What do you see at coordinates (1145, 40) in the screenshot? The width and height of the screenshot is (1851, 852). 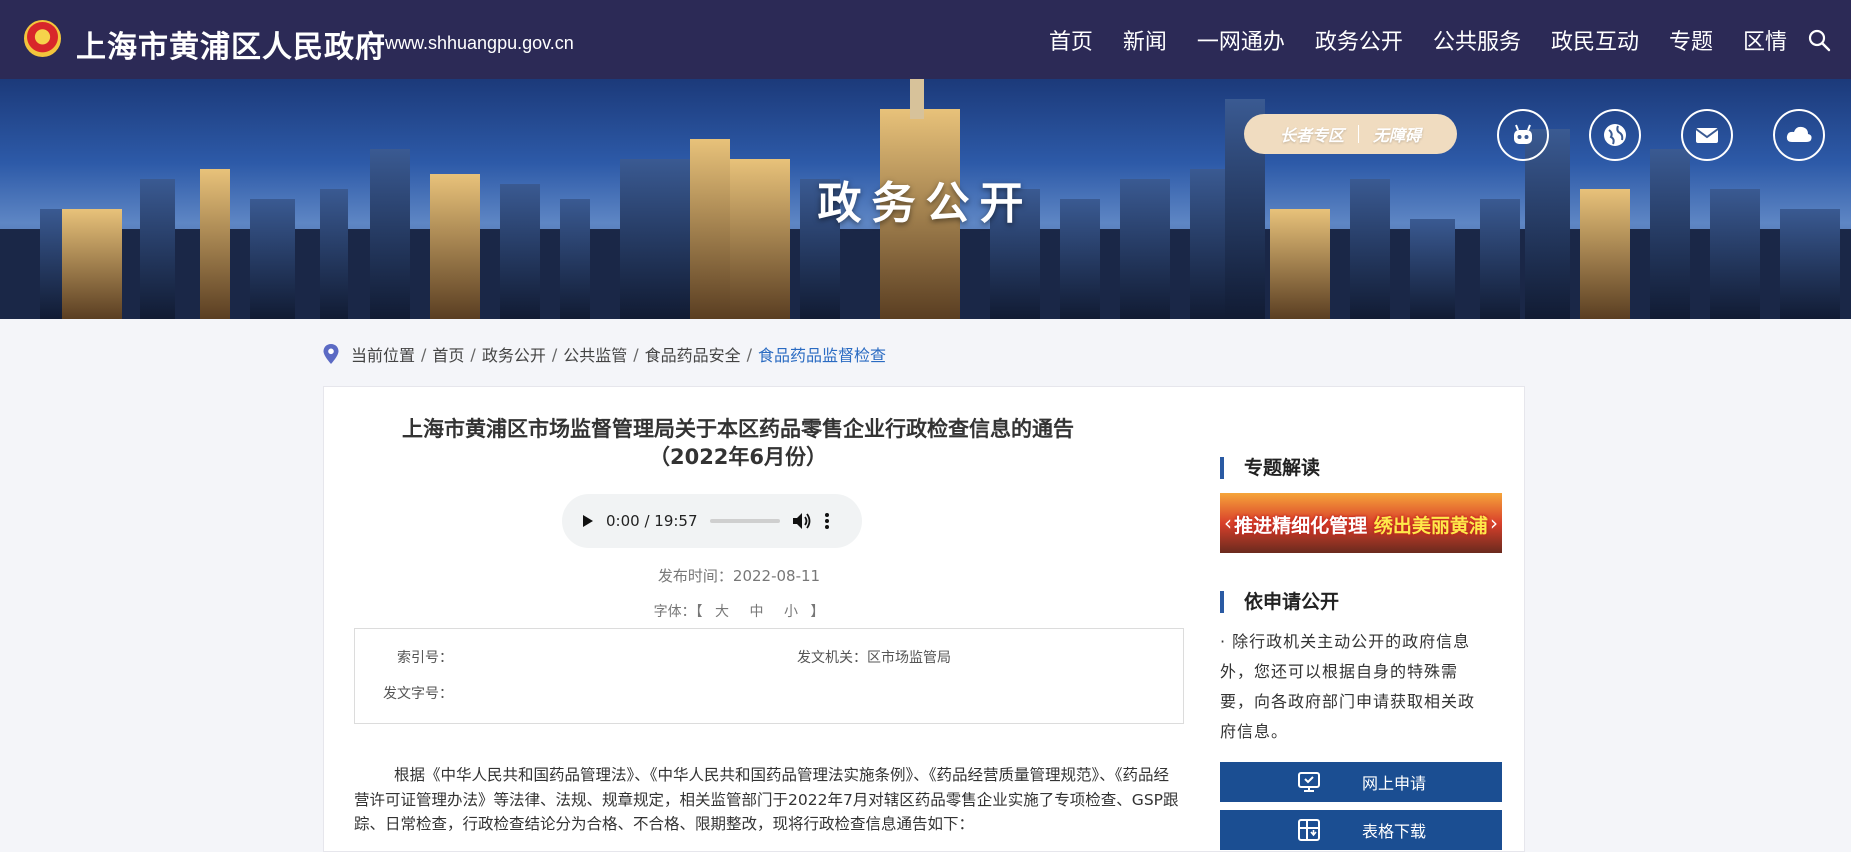 I see `nav-item-news: 新闻` at bounding box center [1145, 40].